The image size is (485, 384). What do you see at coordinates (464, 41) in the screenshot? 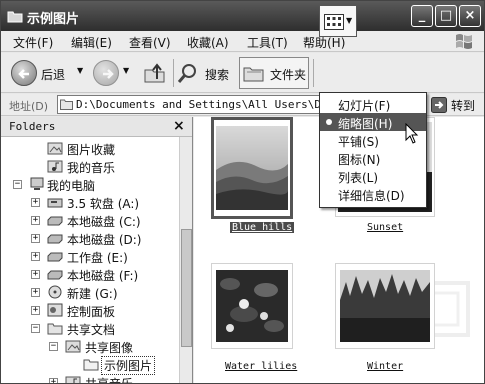
I see `windows-flag-icon` at bounding box center [464, 41].